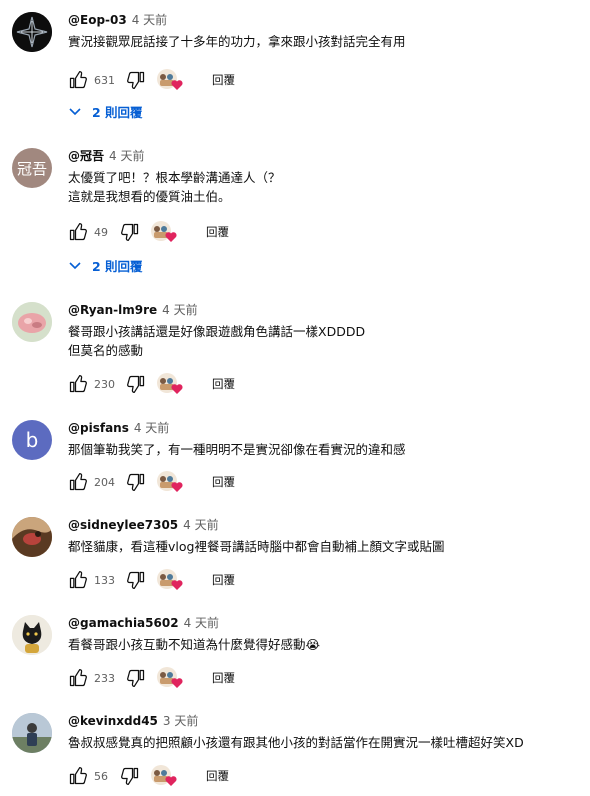  I want to click on comment-author: @Ryan-lm9re, so click(112, 310).